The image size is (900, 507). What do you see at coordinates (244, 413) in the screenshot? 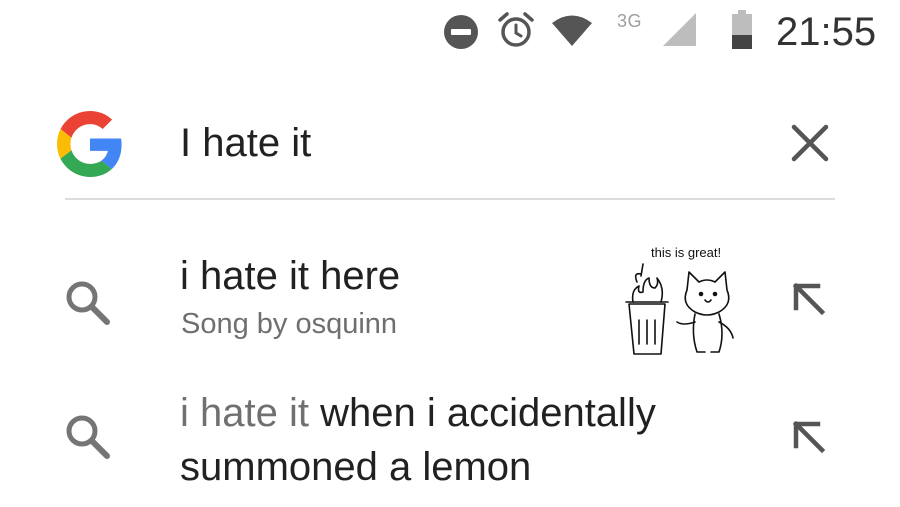
I see `suggestion-match-text: i hate it` at bounding box center [244, 413].